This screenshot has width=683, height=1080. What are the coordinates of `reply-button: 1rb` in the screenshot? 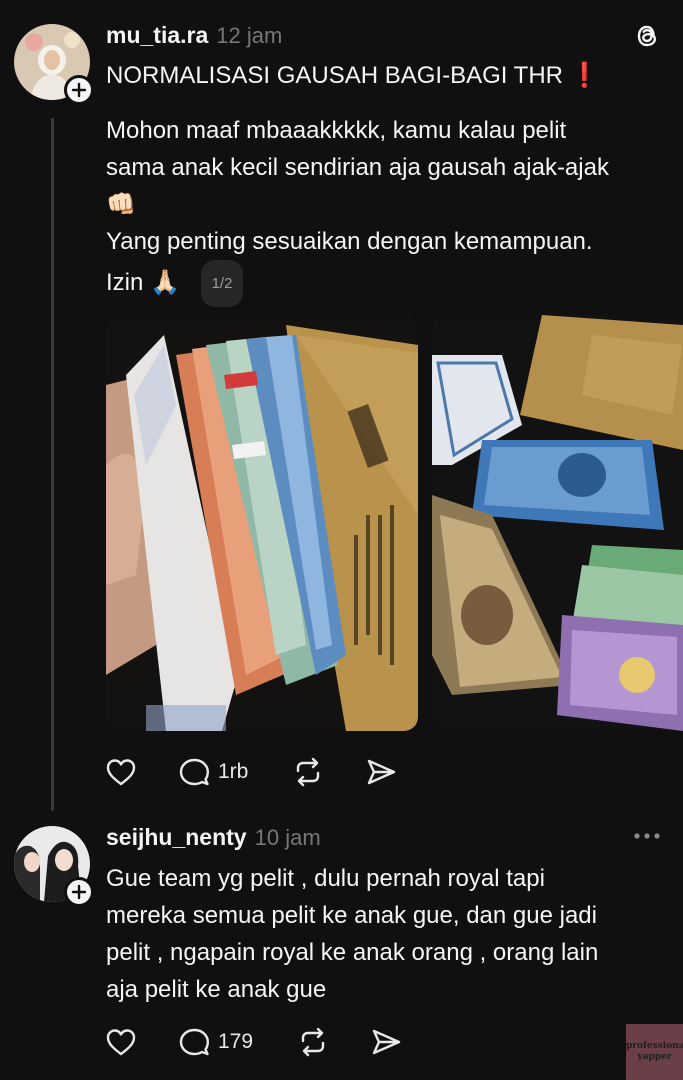 It's located at (213, 772).